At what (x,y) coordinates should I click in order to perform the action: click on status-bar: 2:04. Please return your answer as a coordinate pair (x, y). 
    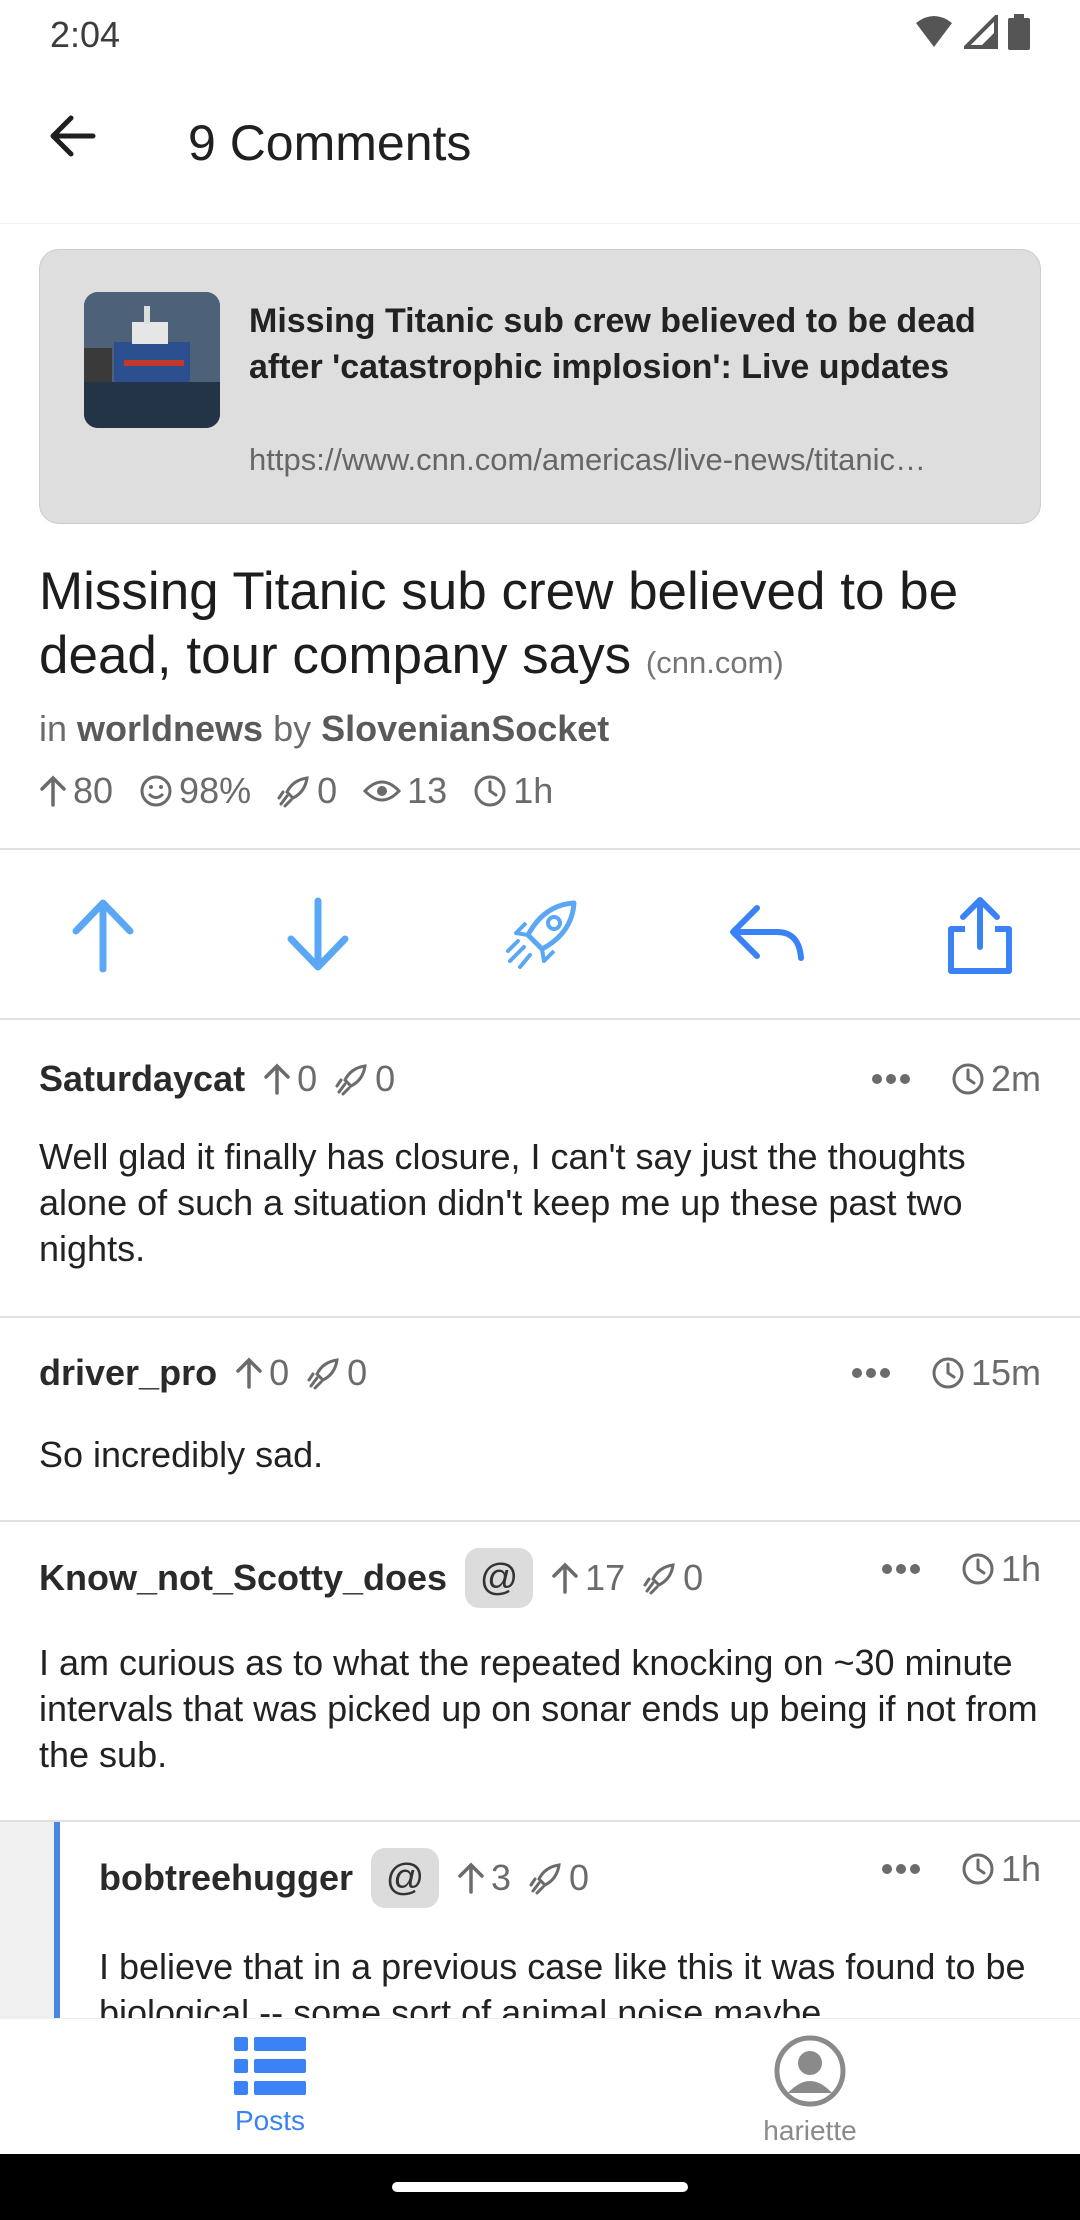
    Looking at the image, I should click on (540, 32).